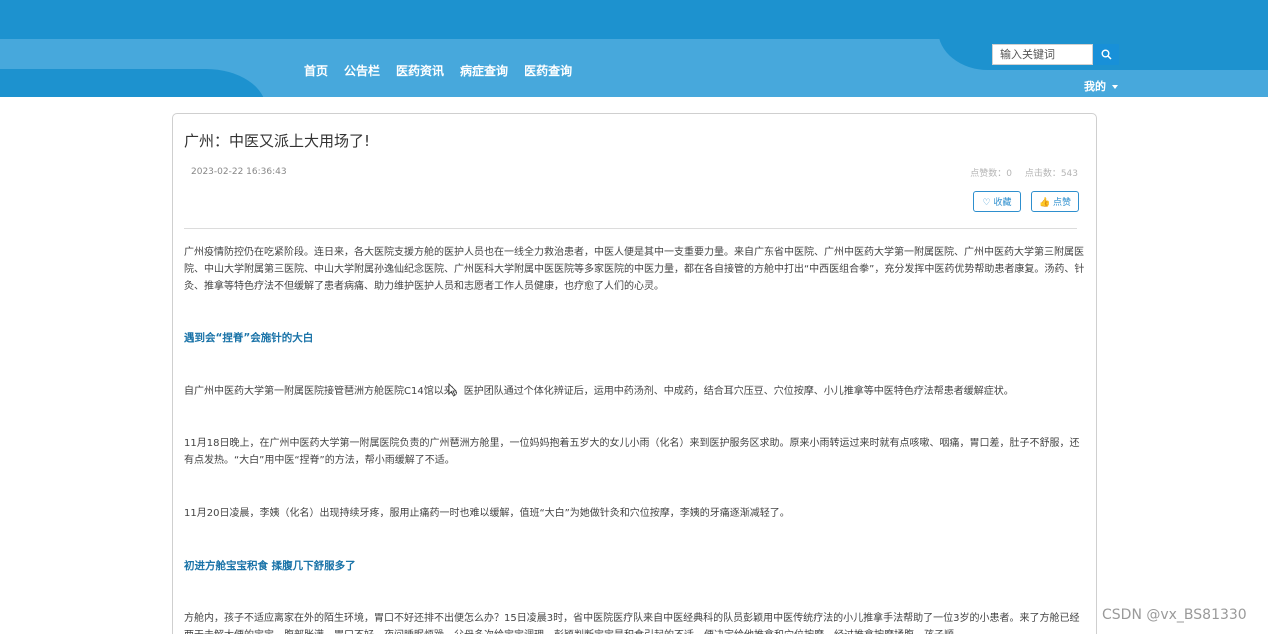  I want to click on nav-item-notice-board: 公告栏, so click(362, 70).